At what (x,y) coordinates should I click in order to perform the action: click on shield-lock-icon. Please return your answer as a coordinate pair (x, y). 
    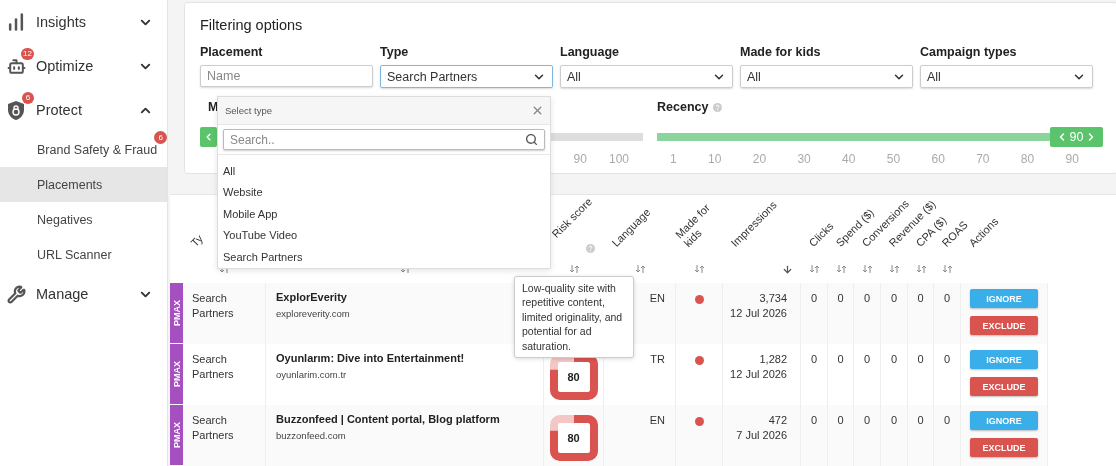
    Looking at the image, I should click on (16, 110).